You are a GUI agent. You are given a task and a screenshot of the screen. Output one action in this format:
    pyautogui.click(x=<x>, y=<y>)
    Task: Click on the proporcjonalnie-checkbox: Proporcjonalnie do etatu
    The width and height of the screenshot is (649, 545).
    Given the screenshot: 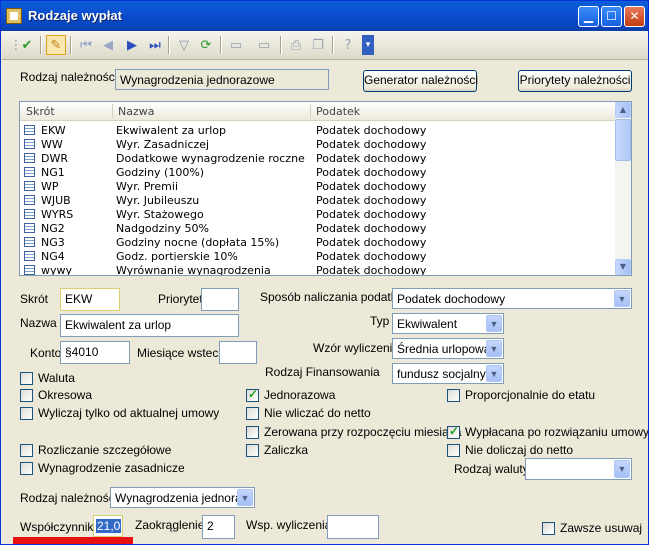 What is the action you would take?
    pyautogui.click(x=521, y=395)
    